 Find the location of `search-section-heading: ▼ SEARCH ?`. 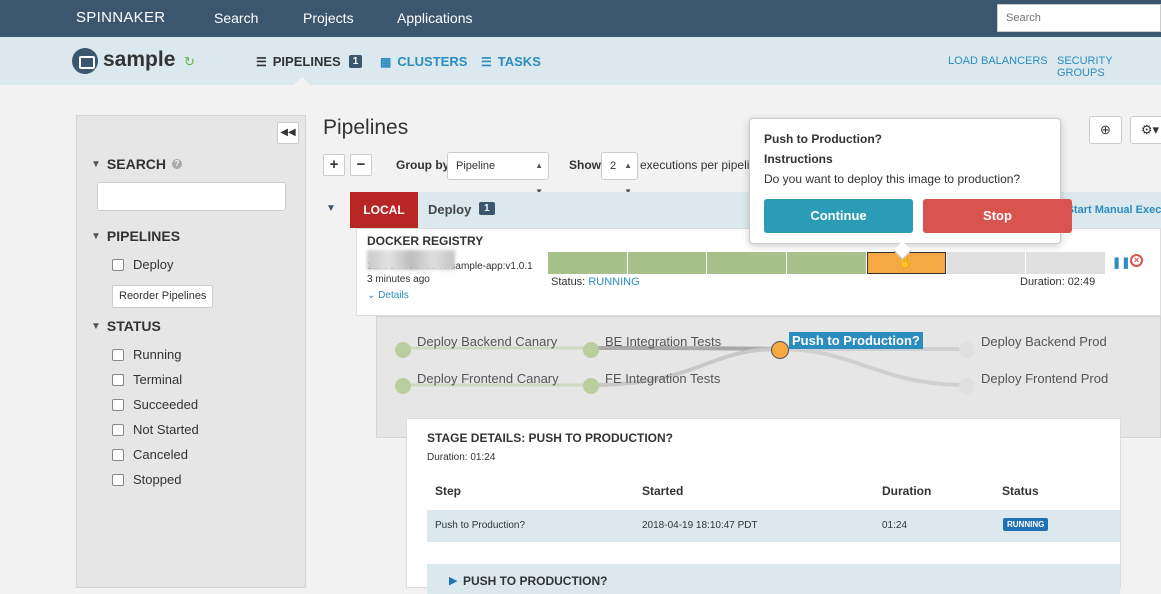

search-section-heading: ▼ SEARCH ? is located at coordinates (137, 164).